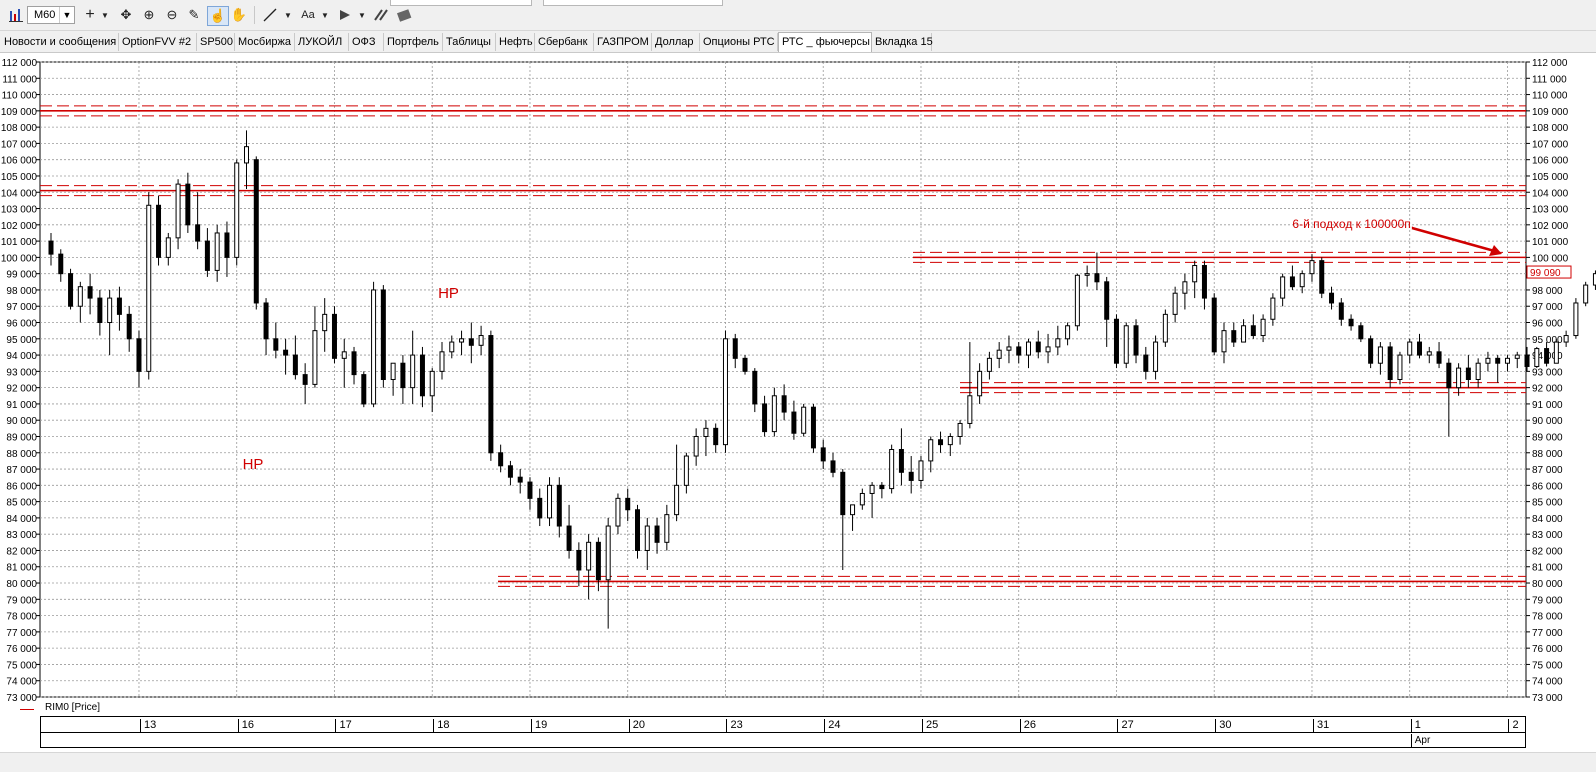 The height and width of the screenshot is (772, 1596). What do you see at coordinates (21, 503) in the screenshot?
I see `y-tick-label: 85 000` at bounding box center [21, 503].